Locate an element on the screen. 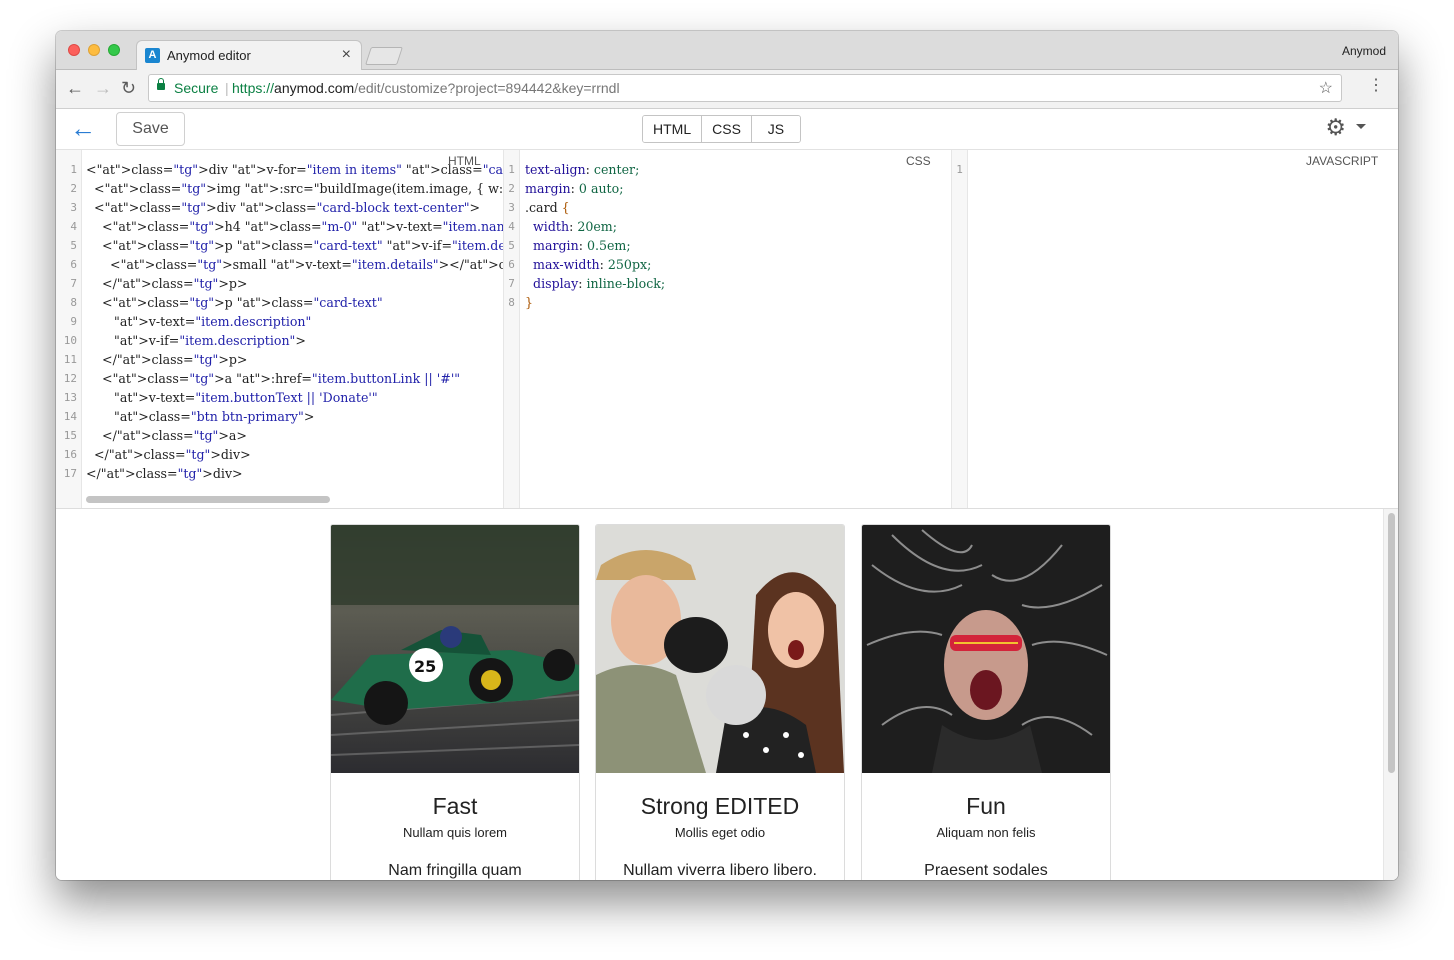 The image size is (1454, 960). line-number: 4 is located at coordinates (511, 226).